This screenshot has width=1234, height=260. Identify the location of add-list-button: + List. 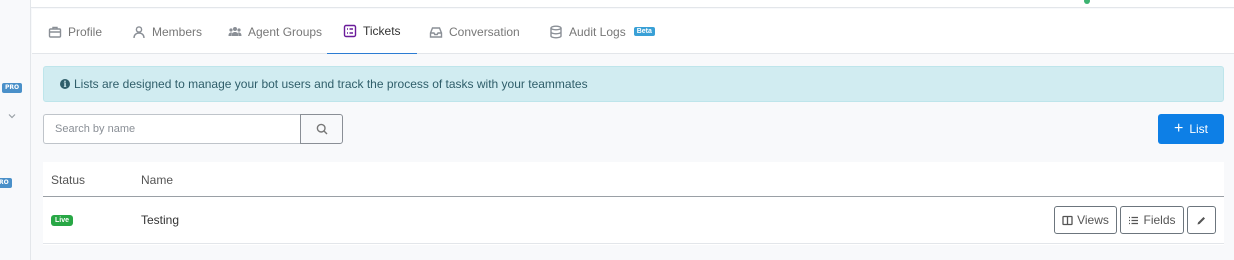
(1191, 129).